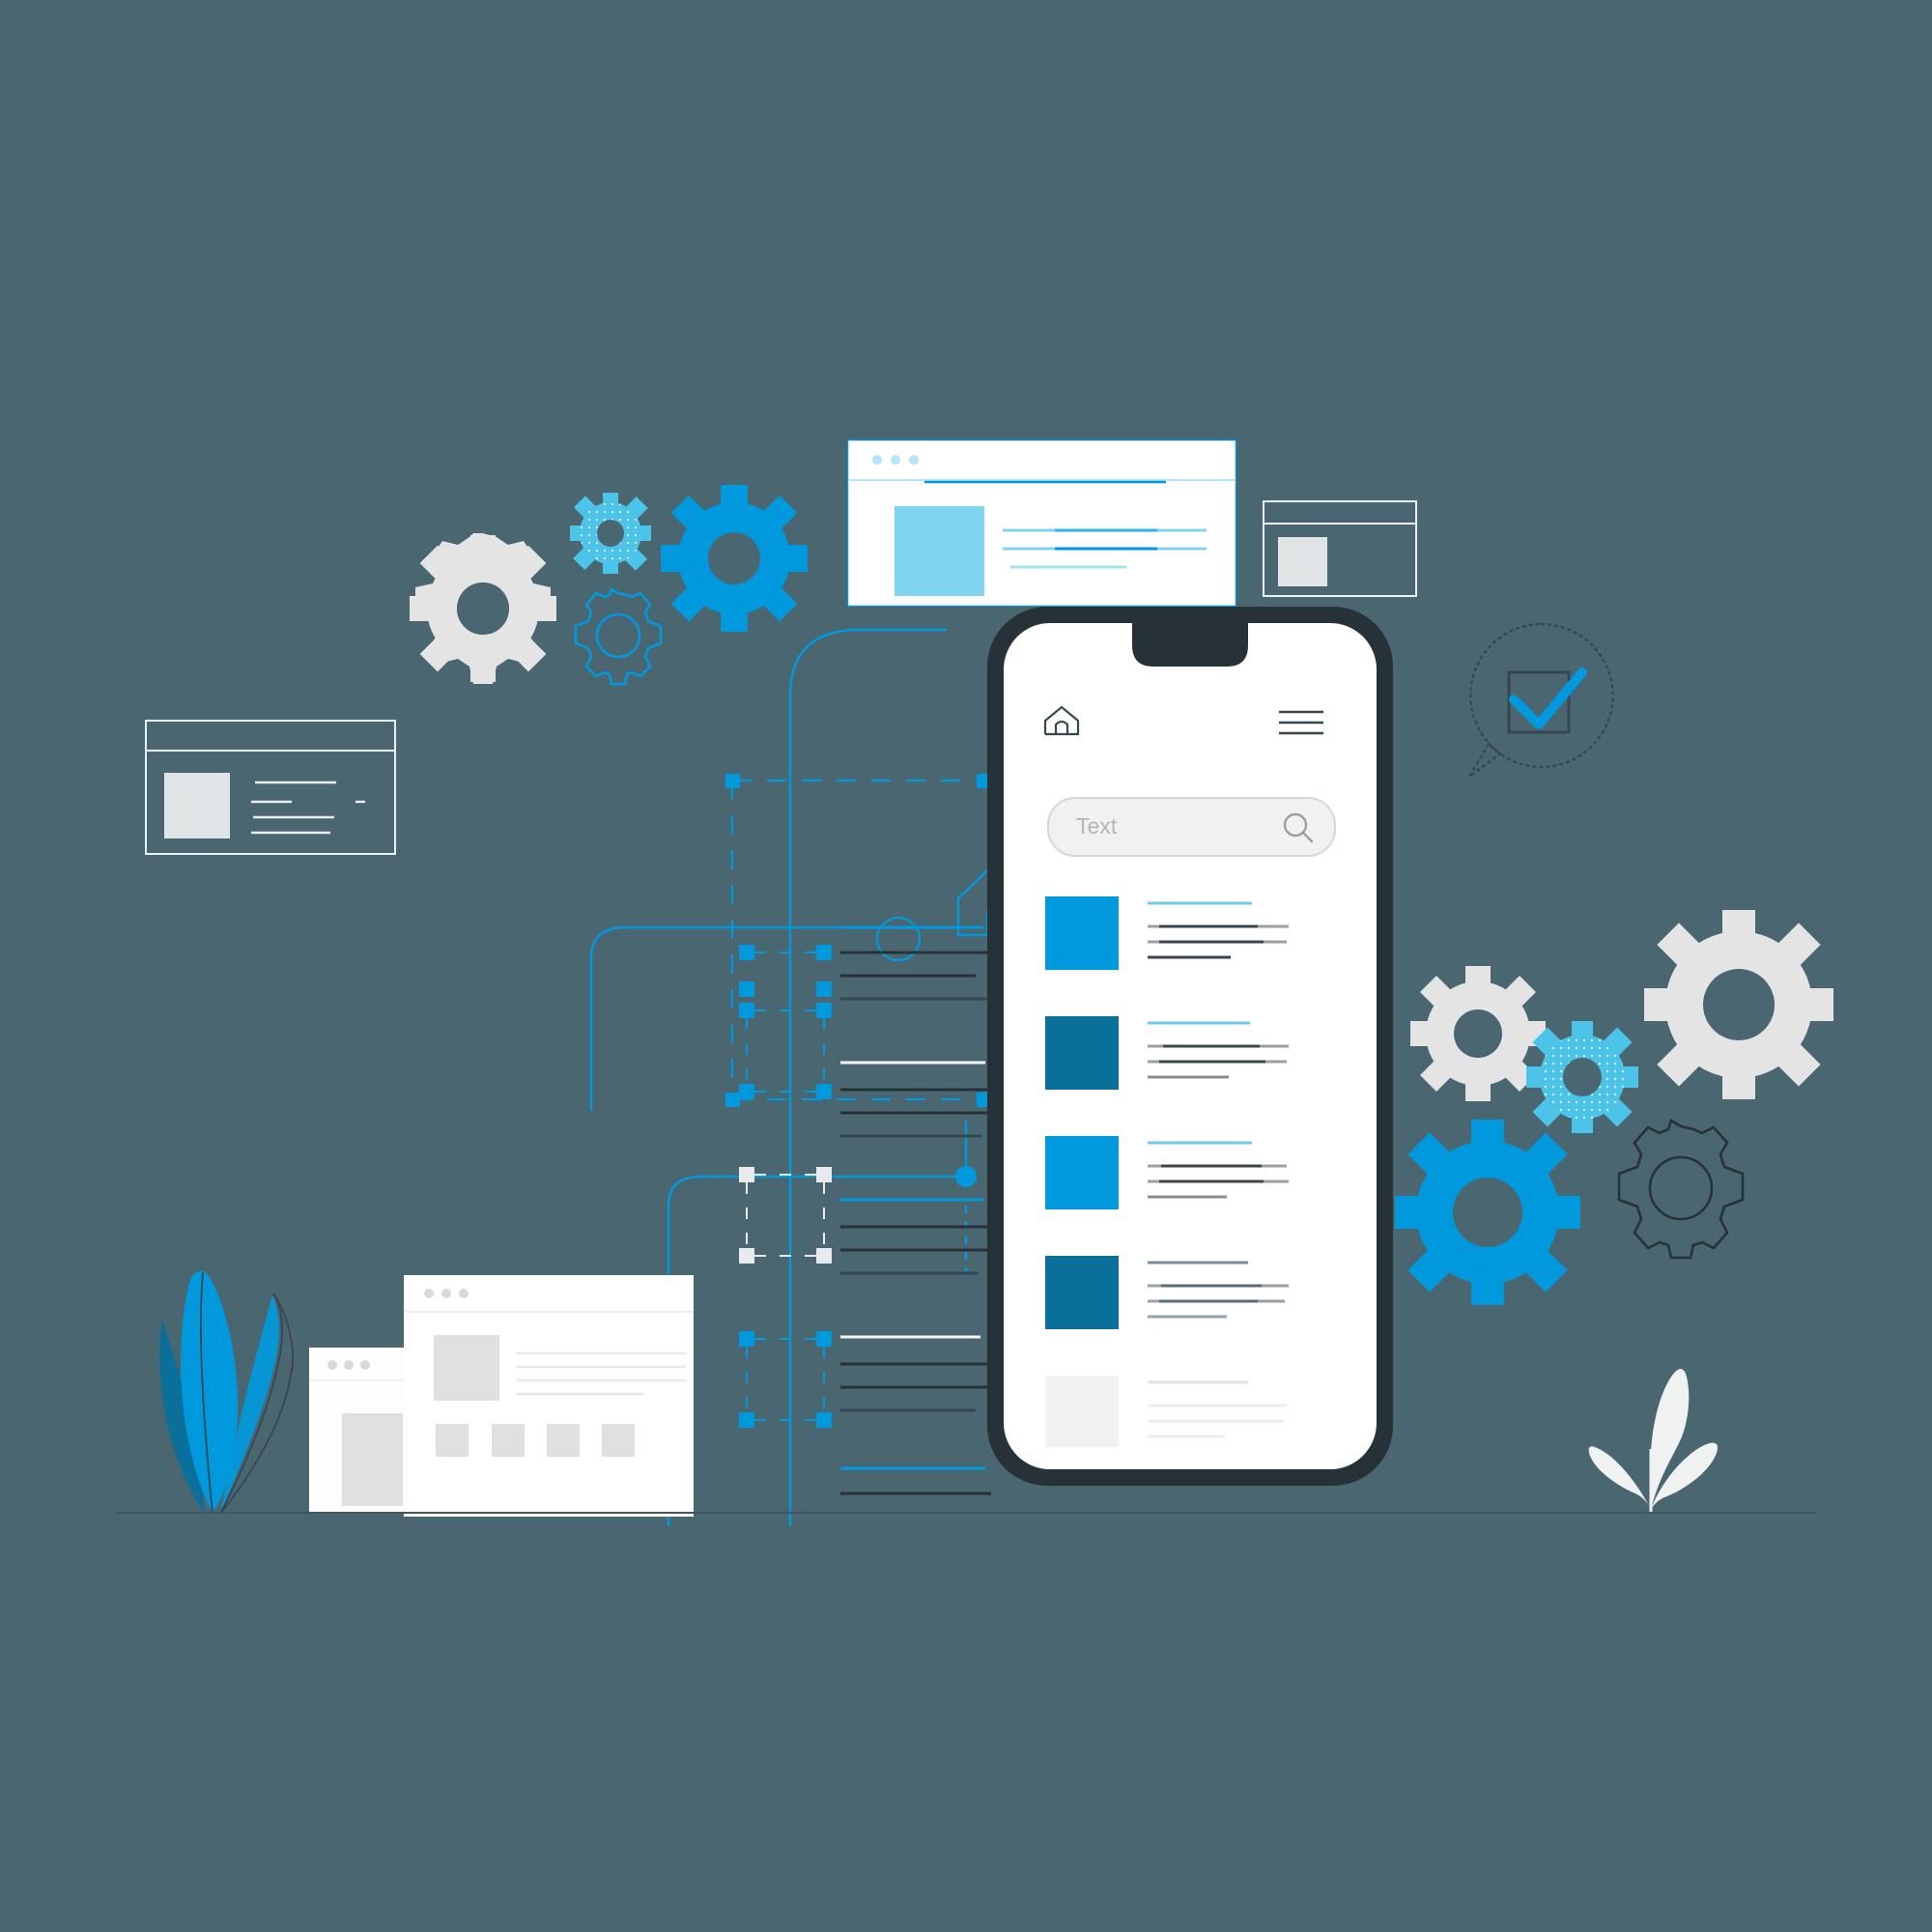 The image size is (1932, 1932). What do you see at coordinates (1738, 1005) in the screenshot?
I see `gear-gray-right-large` at bounding box center [1738, 1005].